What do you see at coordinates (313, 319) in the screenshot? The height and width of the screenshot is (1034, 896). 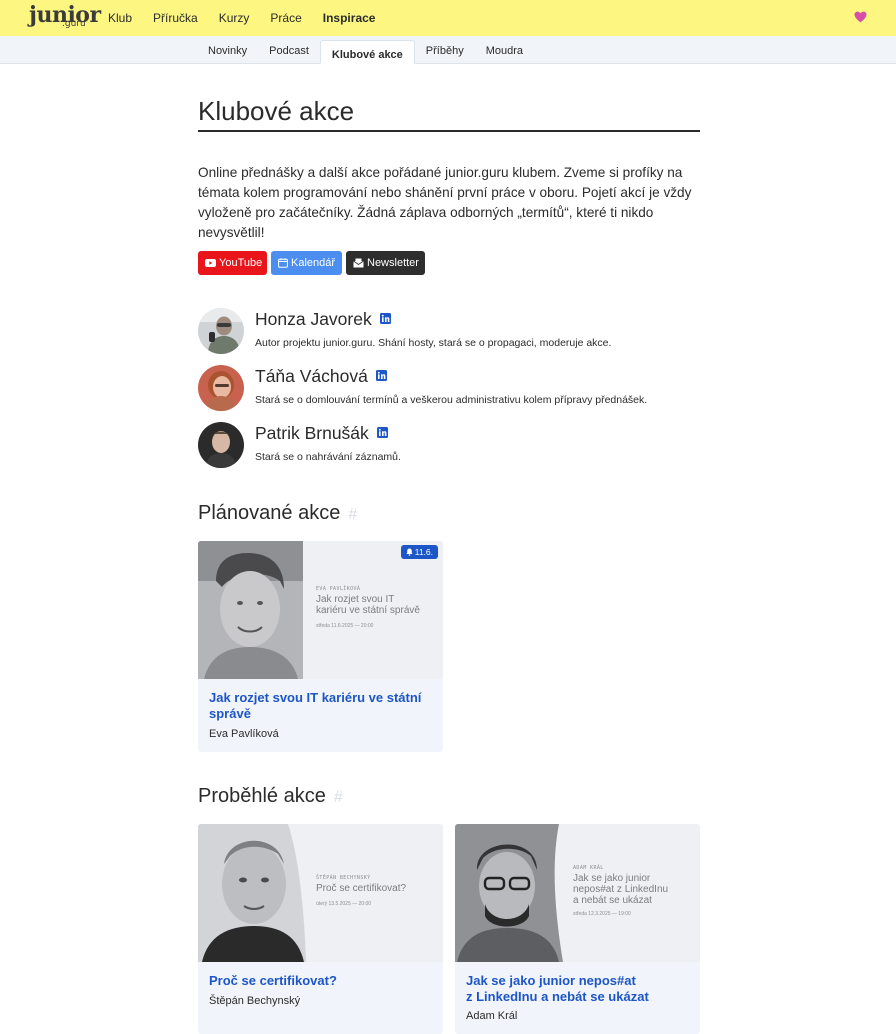 I see `organizer-name: Honza Javorek` at bounding box center [313, 319].